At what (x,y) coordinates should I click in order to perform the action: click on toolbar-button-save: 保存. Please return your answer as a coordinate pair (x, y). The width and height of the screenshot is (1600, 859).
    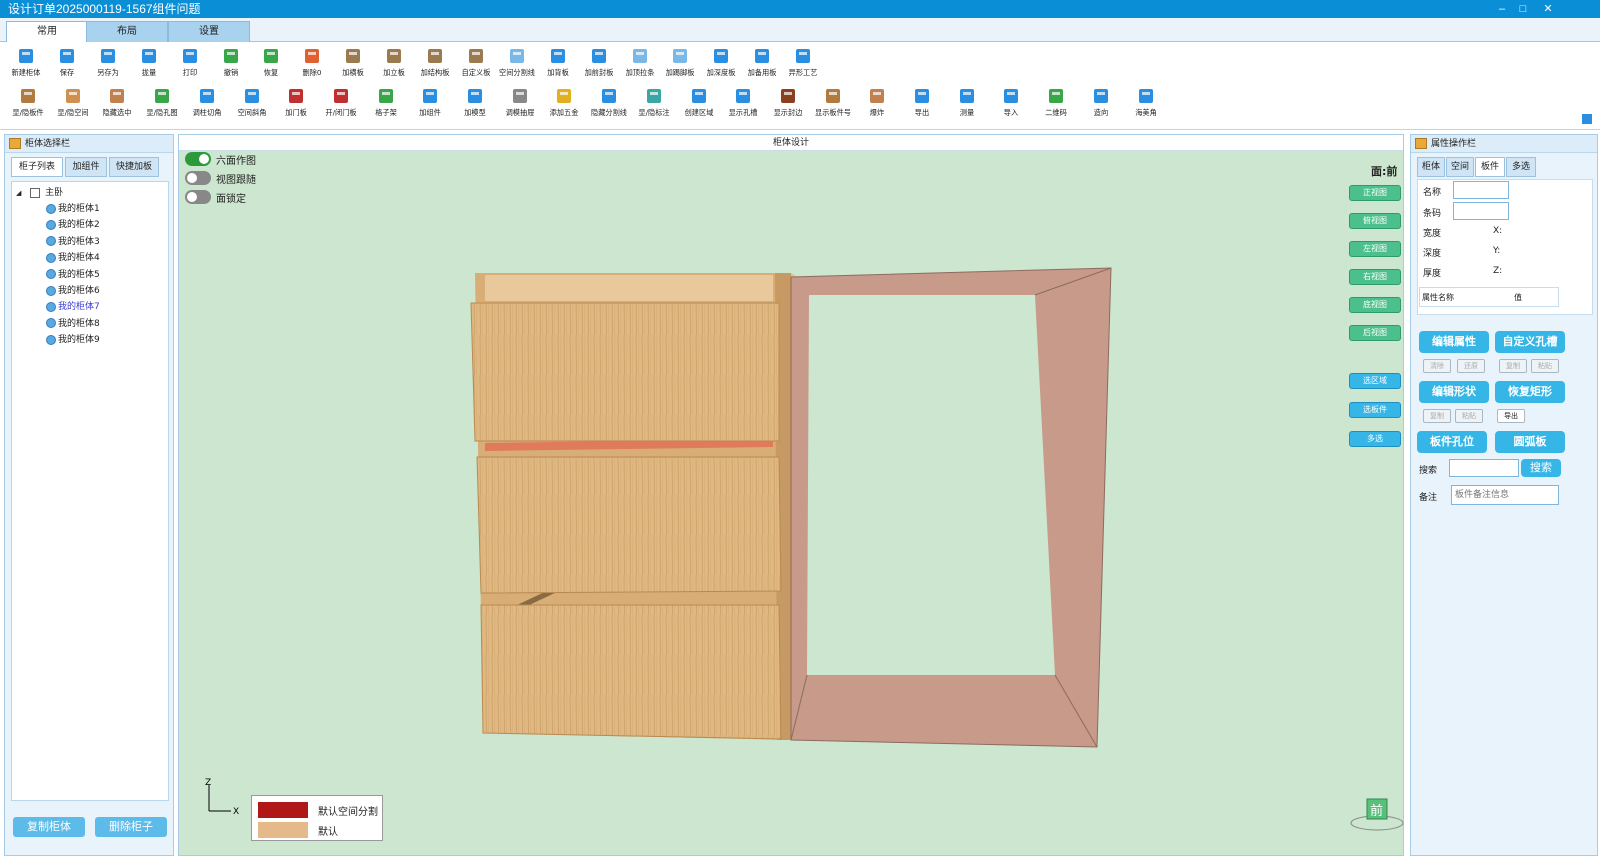
    Looking at the image, I should click on (67, 62).